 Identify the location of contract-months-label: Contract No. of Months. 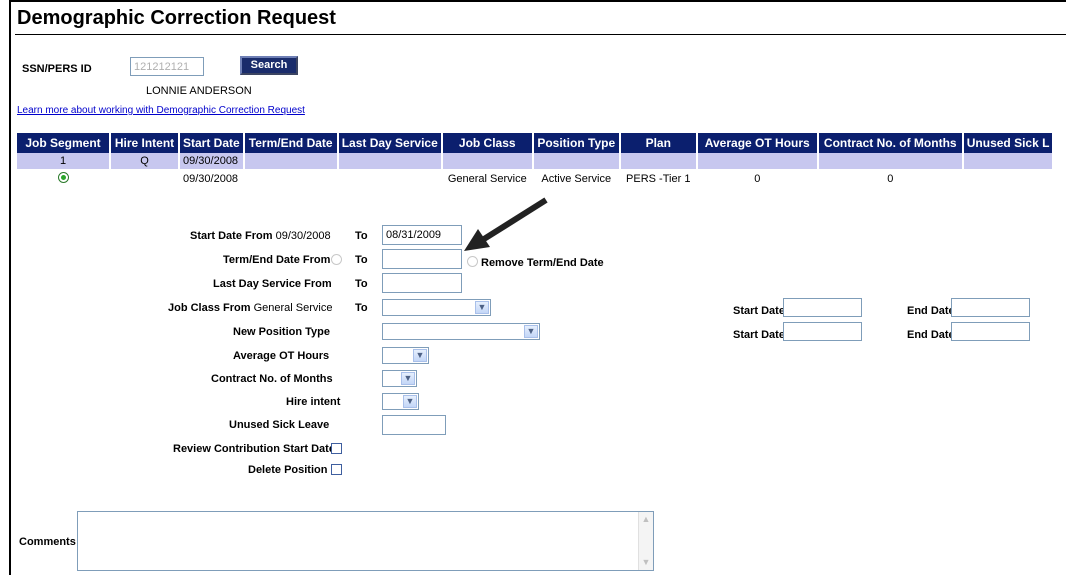
(272, 379).